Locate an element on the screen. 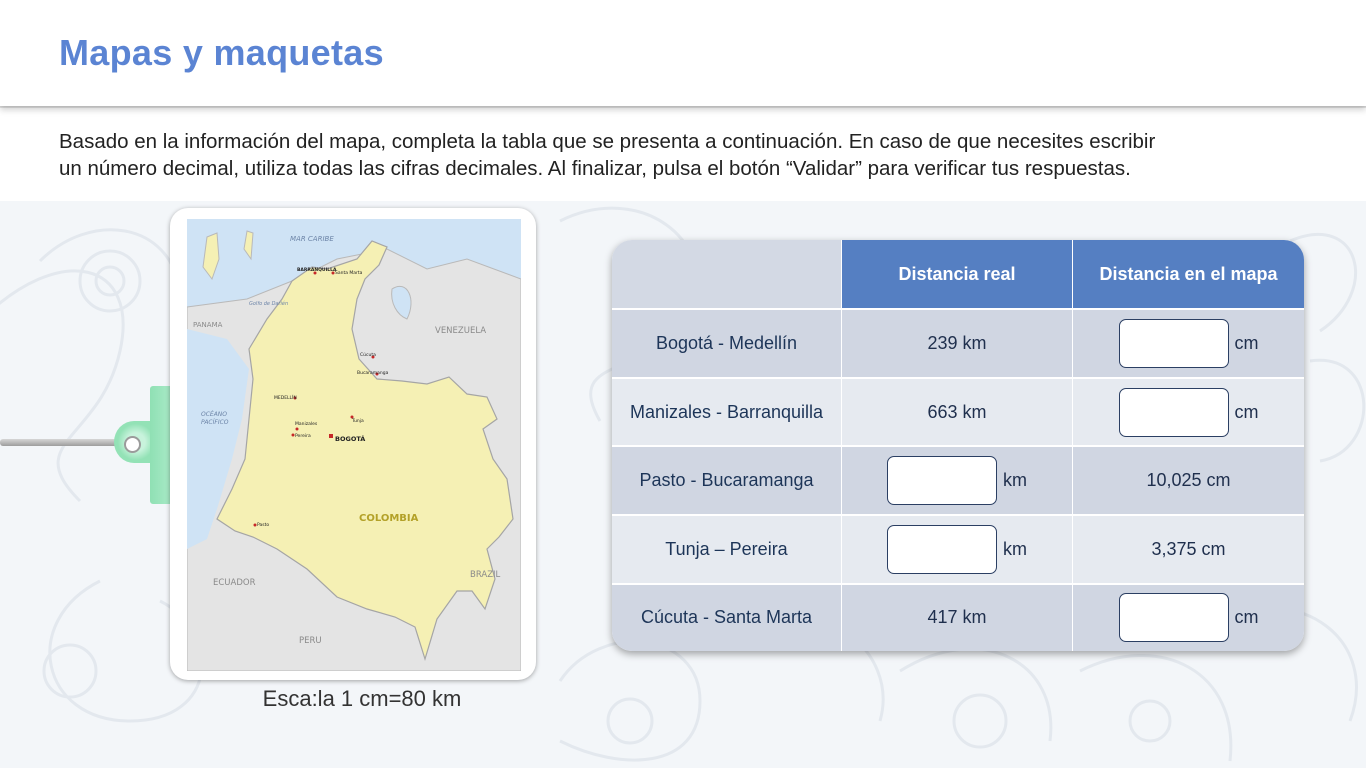  label-ocean-2: PACÍFICO is located at coordinates (215, 422).